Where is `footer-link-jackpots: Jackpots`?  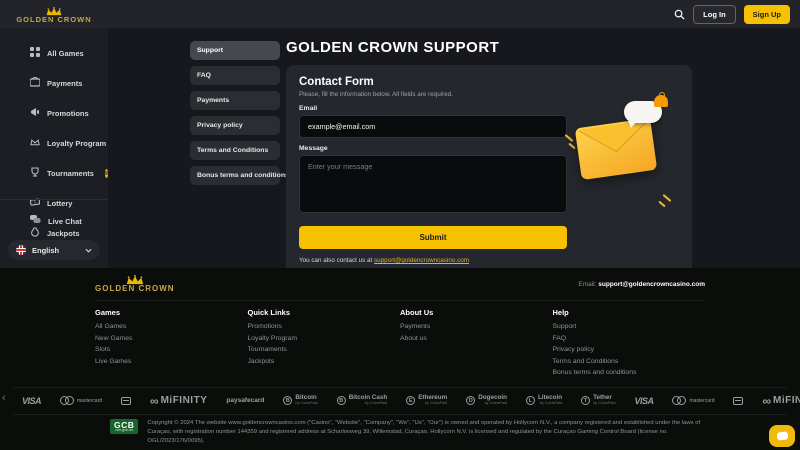
footer-link-jackpots: Jackpots is located at coordinates (324, 361).